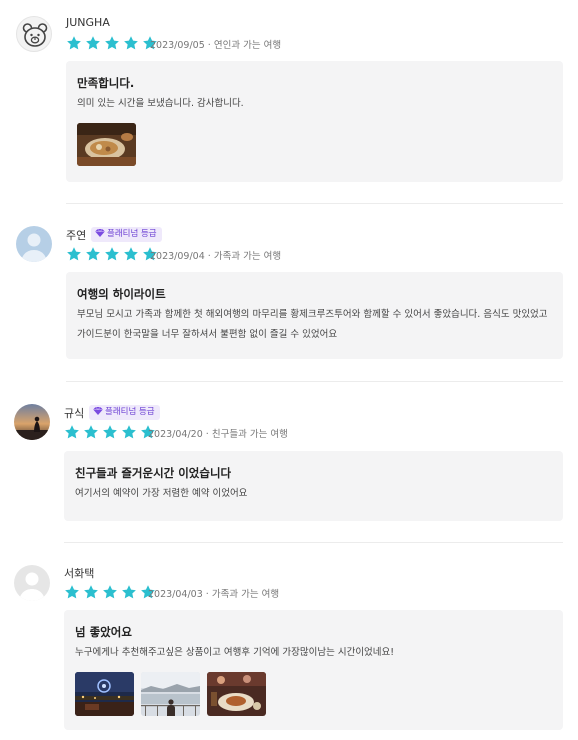 The width and height of the screenshot is (578, 740). Describe the element at coordinates (103, 632) in the screenshot. I see `review-title: 넘 좋았어요` at that location.